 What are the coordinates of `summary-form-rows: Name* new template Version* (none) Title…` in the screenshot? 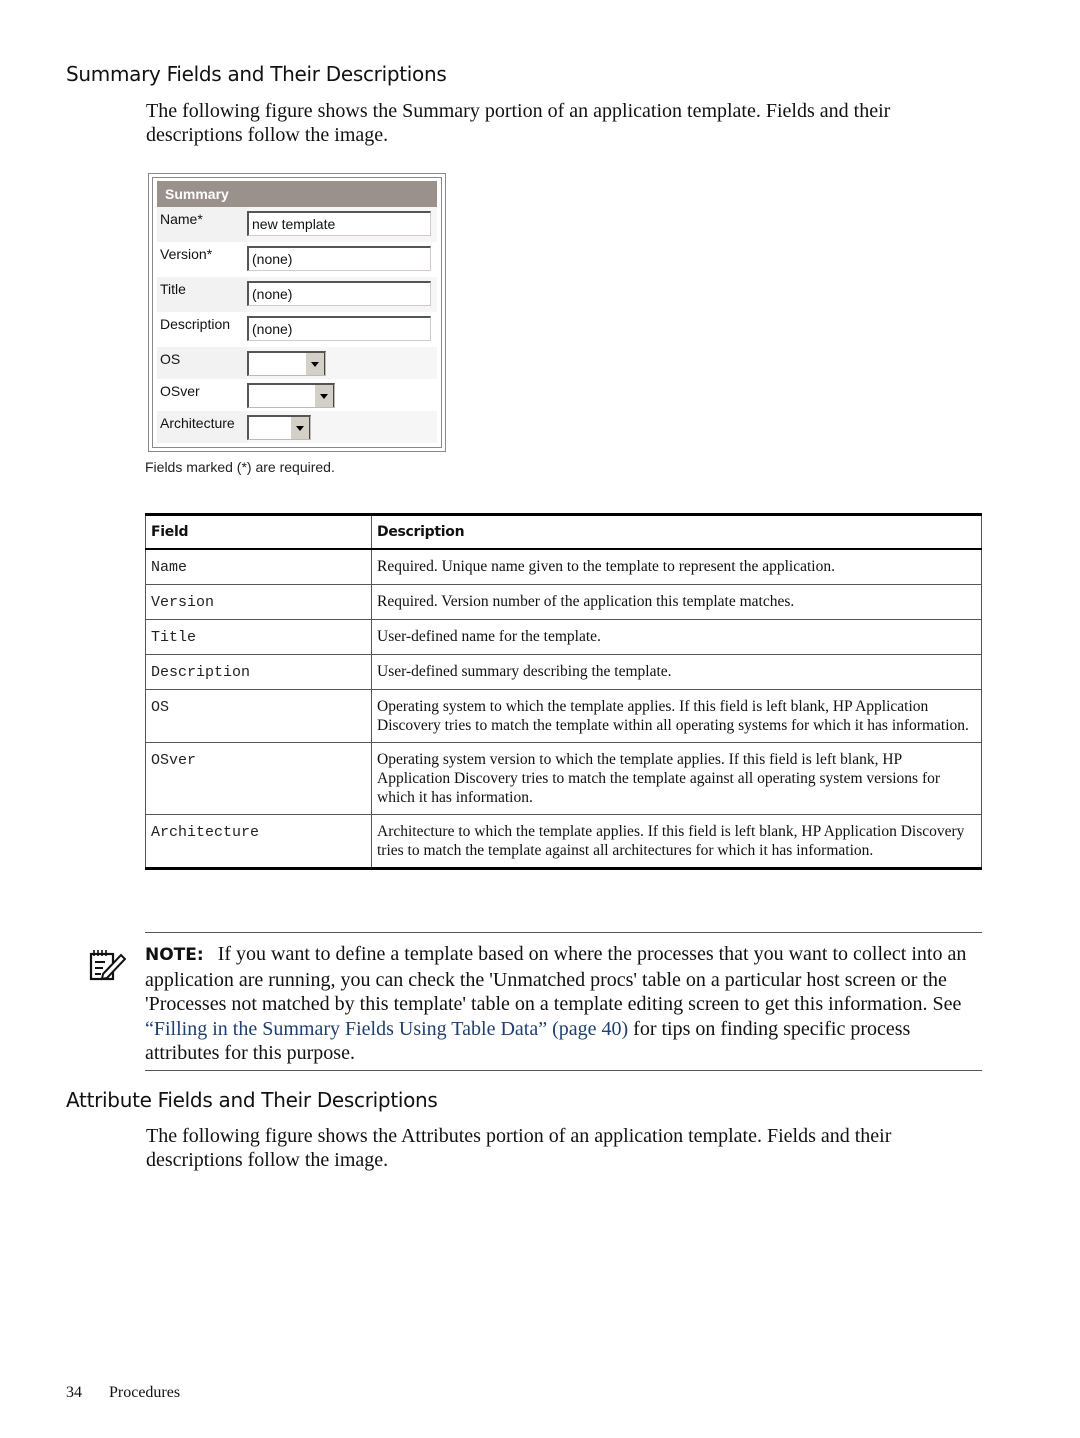 It's located at (297, 325).